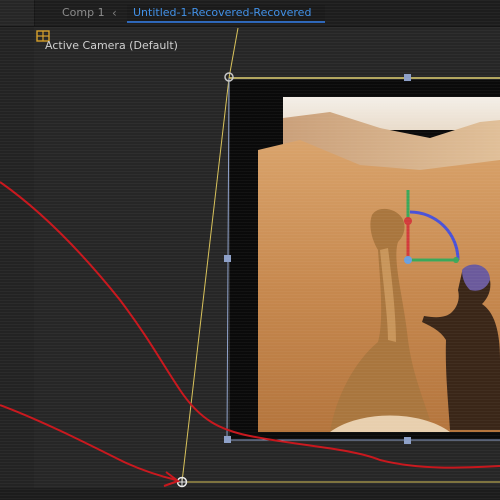 This screenshot has height=500, width=500. Describe the element at coordinates (250, 494) in the screenshot. I see `viewer-bottom-toolbar` at that location.